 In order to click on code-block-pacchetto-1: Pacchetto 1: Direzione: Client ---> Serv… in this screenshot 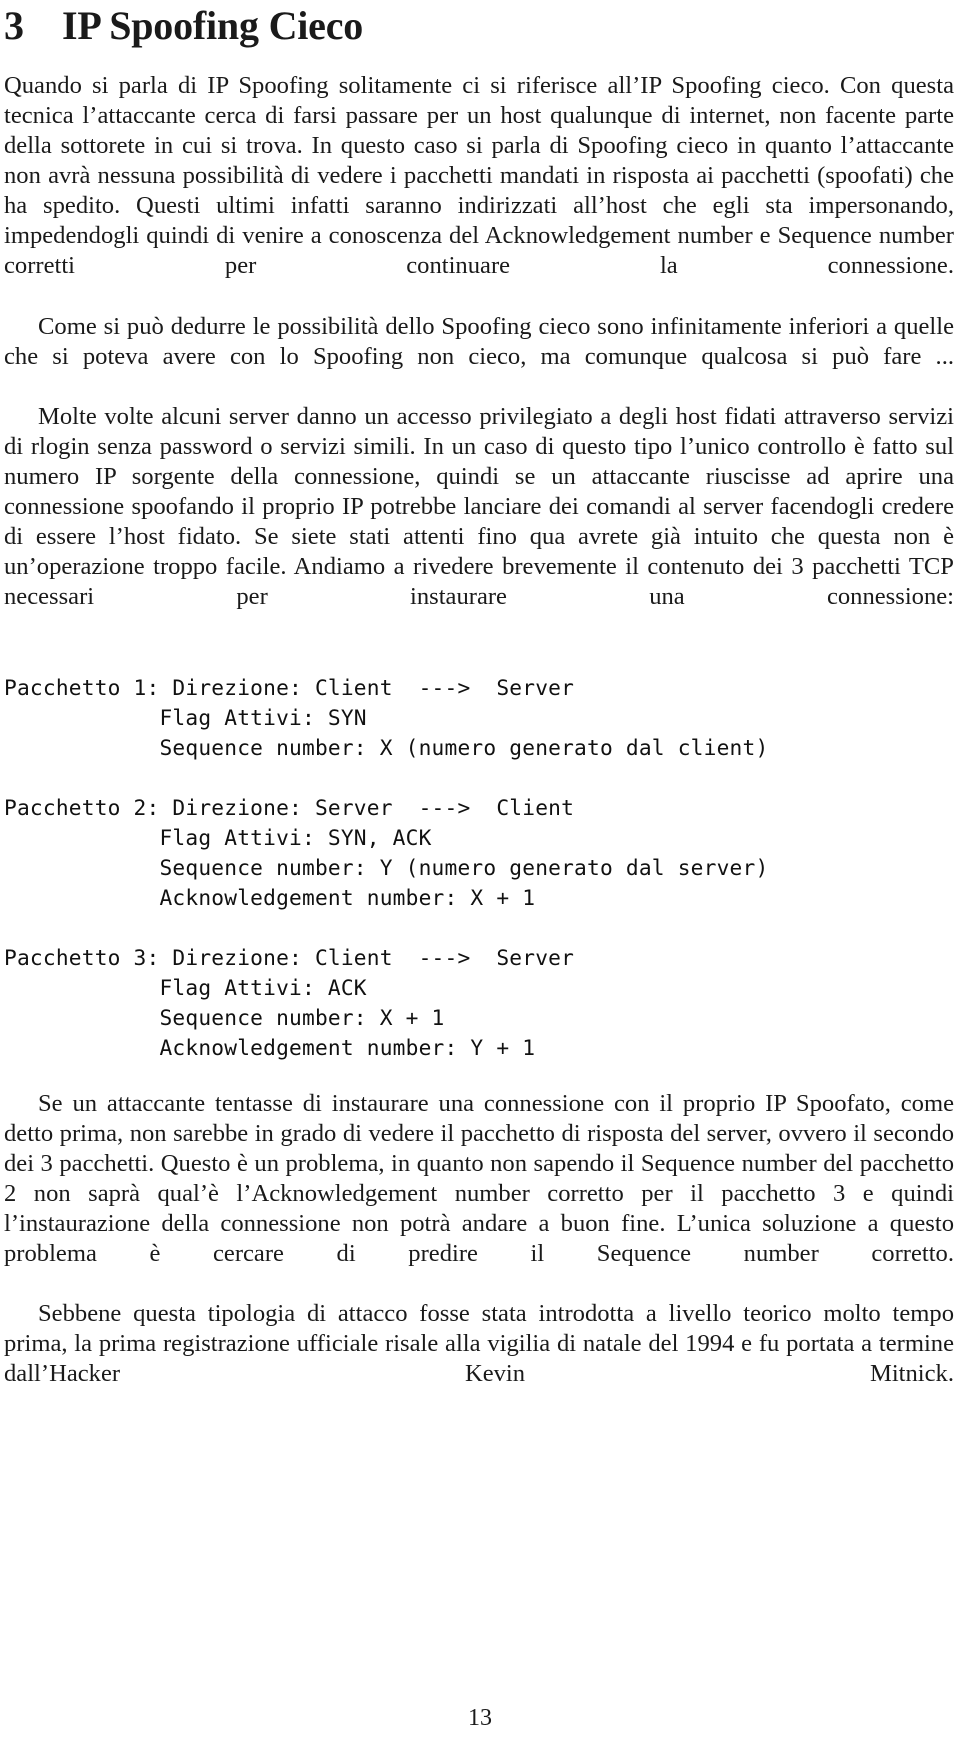, I will do `click(386, 717)`.